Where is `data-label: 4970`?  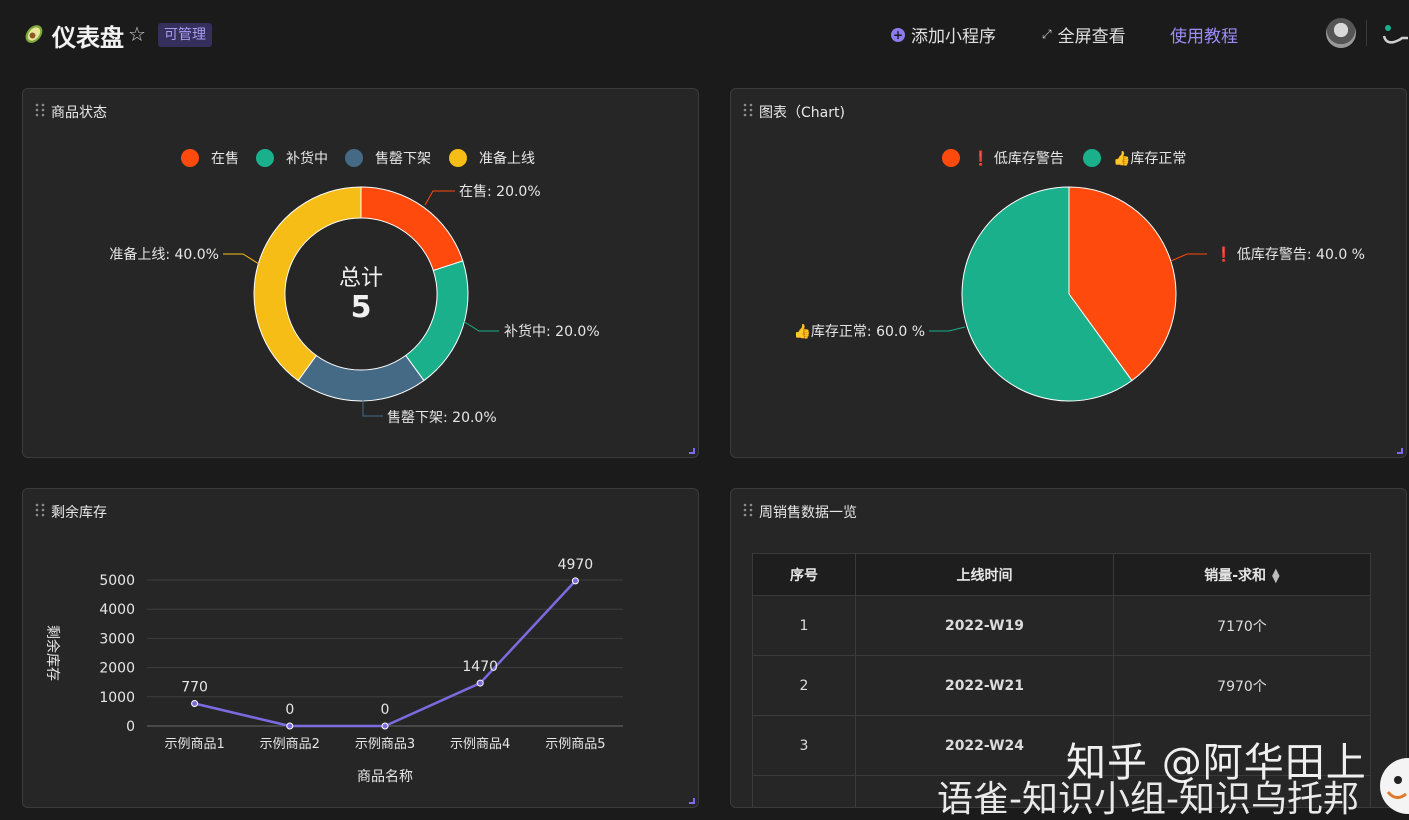 data-label: 4970 is located at coordinates (576, 565).